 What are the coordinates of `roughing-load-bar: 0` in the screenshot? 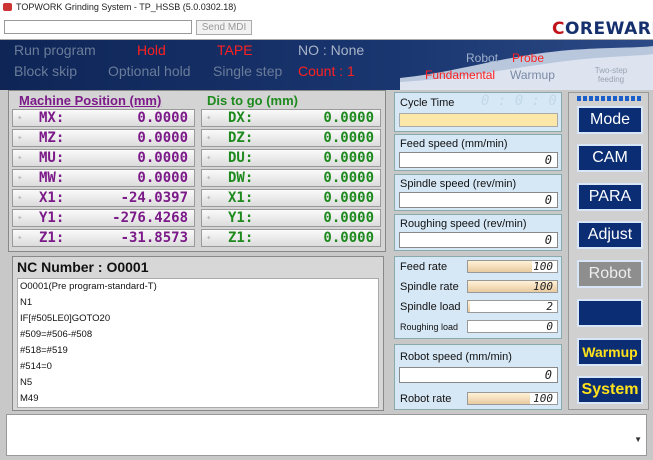 It's located at (512, 326).